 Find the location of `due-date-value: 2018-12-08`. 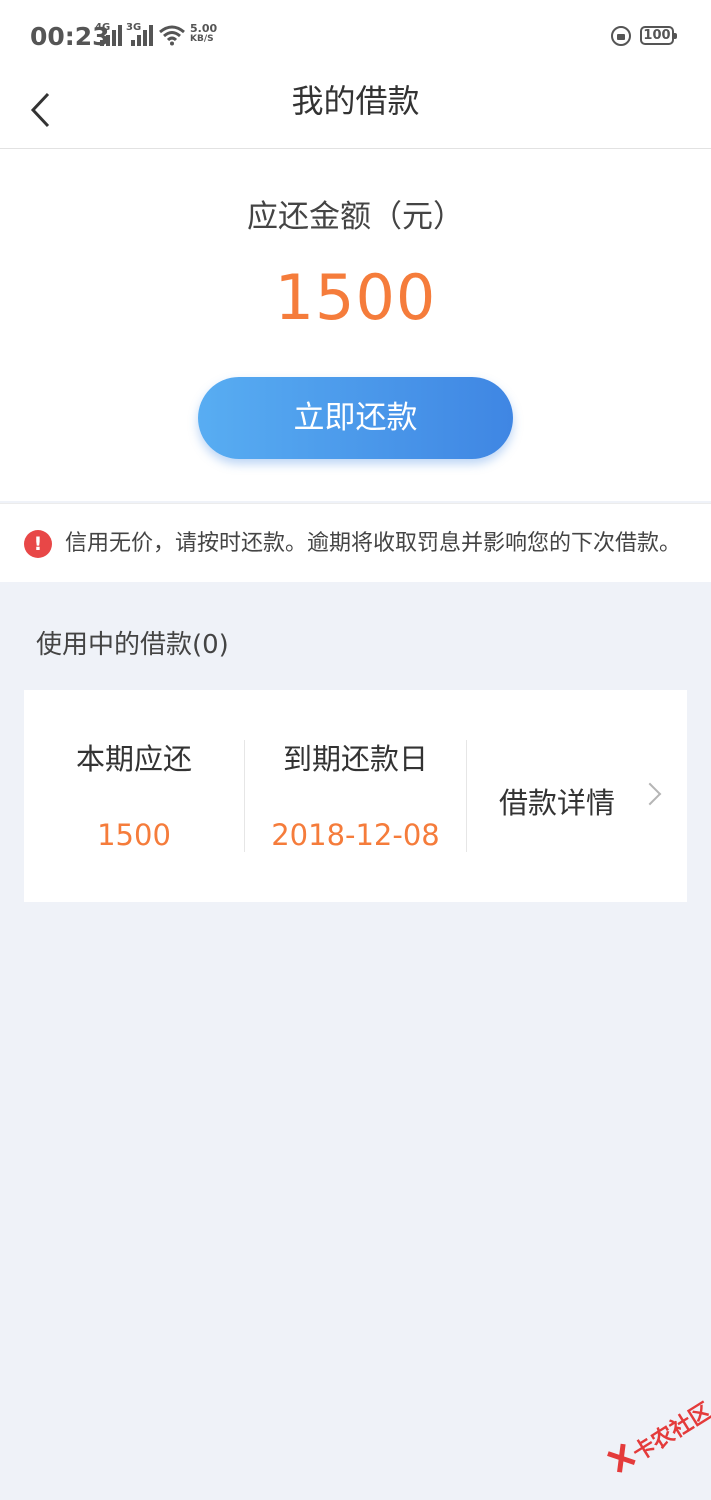

due-date-value: 2018-12-08 is located at coordinates (355, 835).